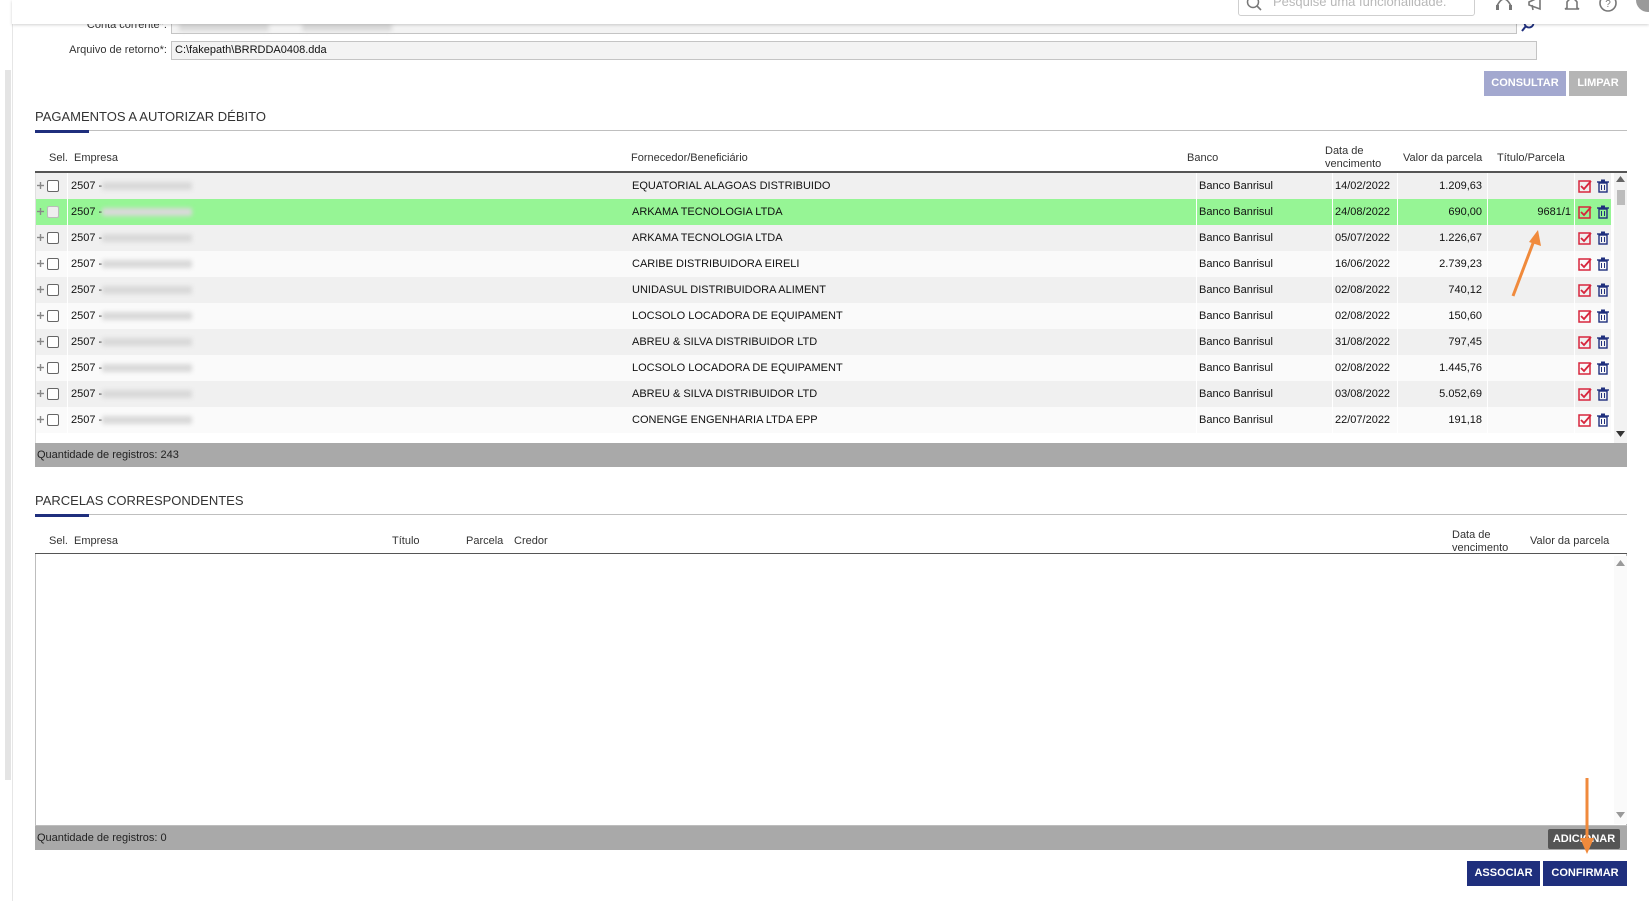 This screenshot has height=901, width=1649. Describe the element at coordinates (484, 541) in the screenshot. I see `col-parcela: Parcela` at that location.